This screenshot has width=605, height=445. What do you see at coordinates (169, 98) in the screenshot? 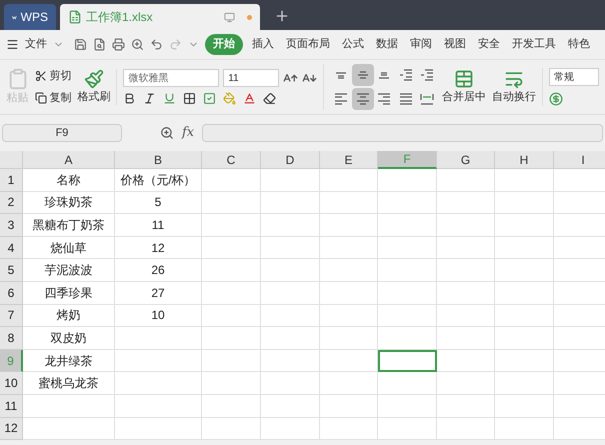
I see `underline-icon` at bounding box center [169, 98].